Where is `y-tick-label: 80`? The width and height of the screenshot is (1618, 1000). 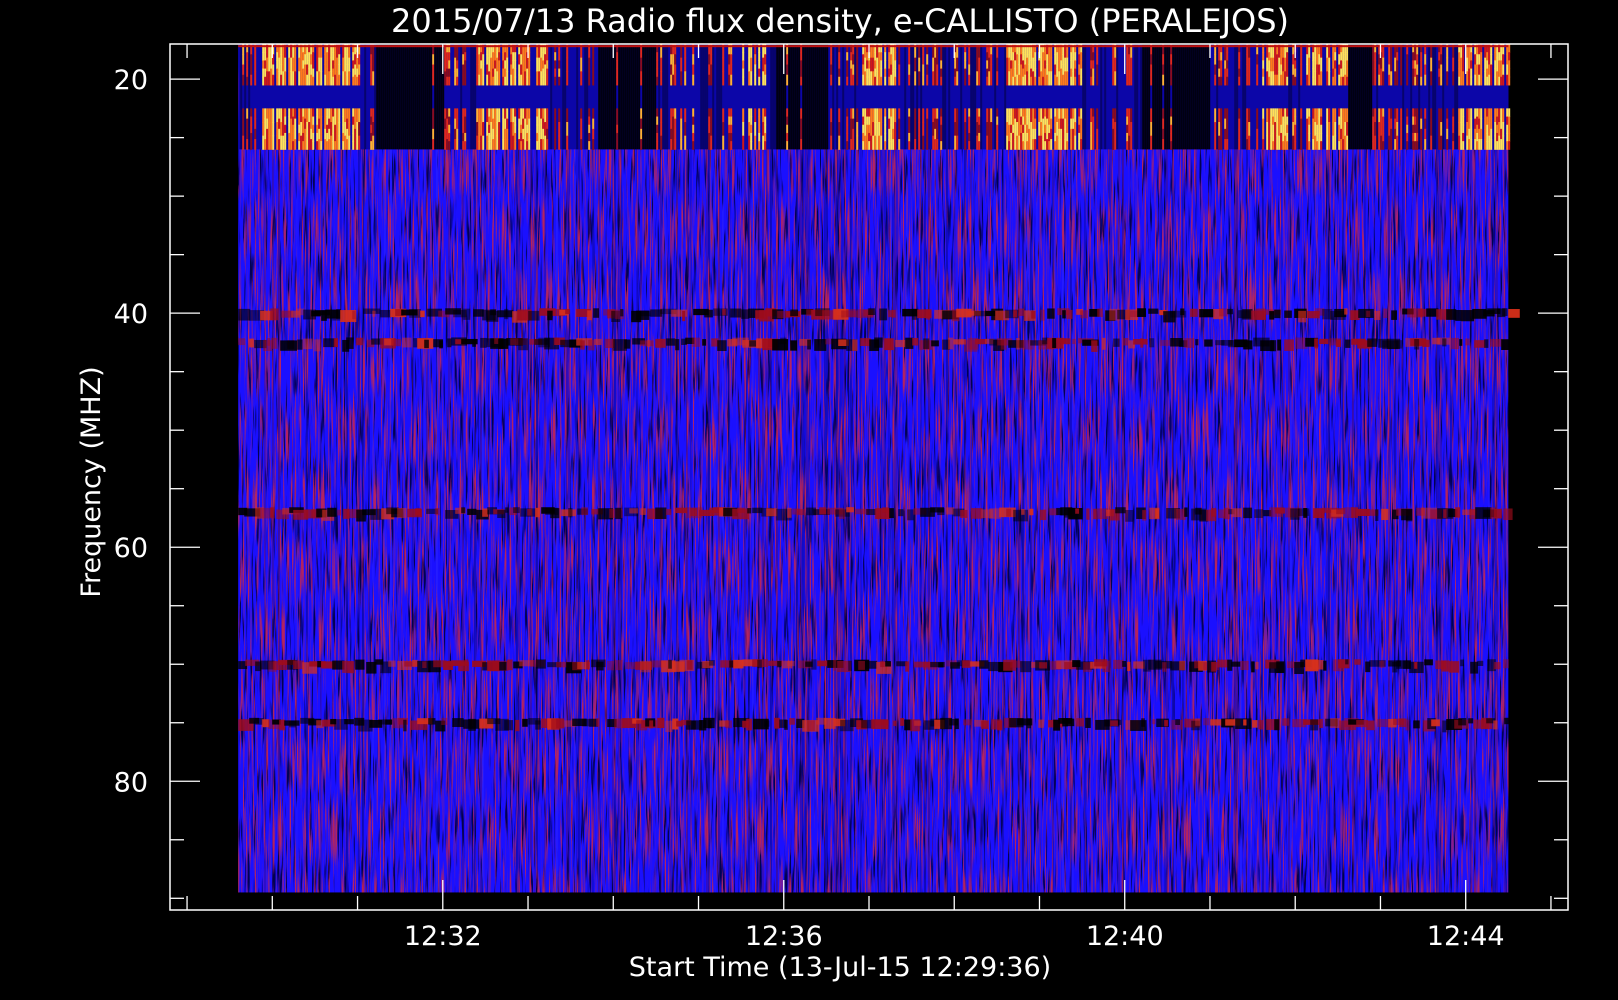
y-tick-label: 80 is located at coordinates (131, 782).